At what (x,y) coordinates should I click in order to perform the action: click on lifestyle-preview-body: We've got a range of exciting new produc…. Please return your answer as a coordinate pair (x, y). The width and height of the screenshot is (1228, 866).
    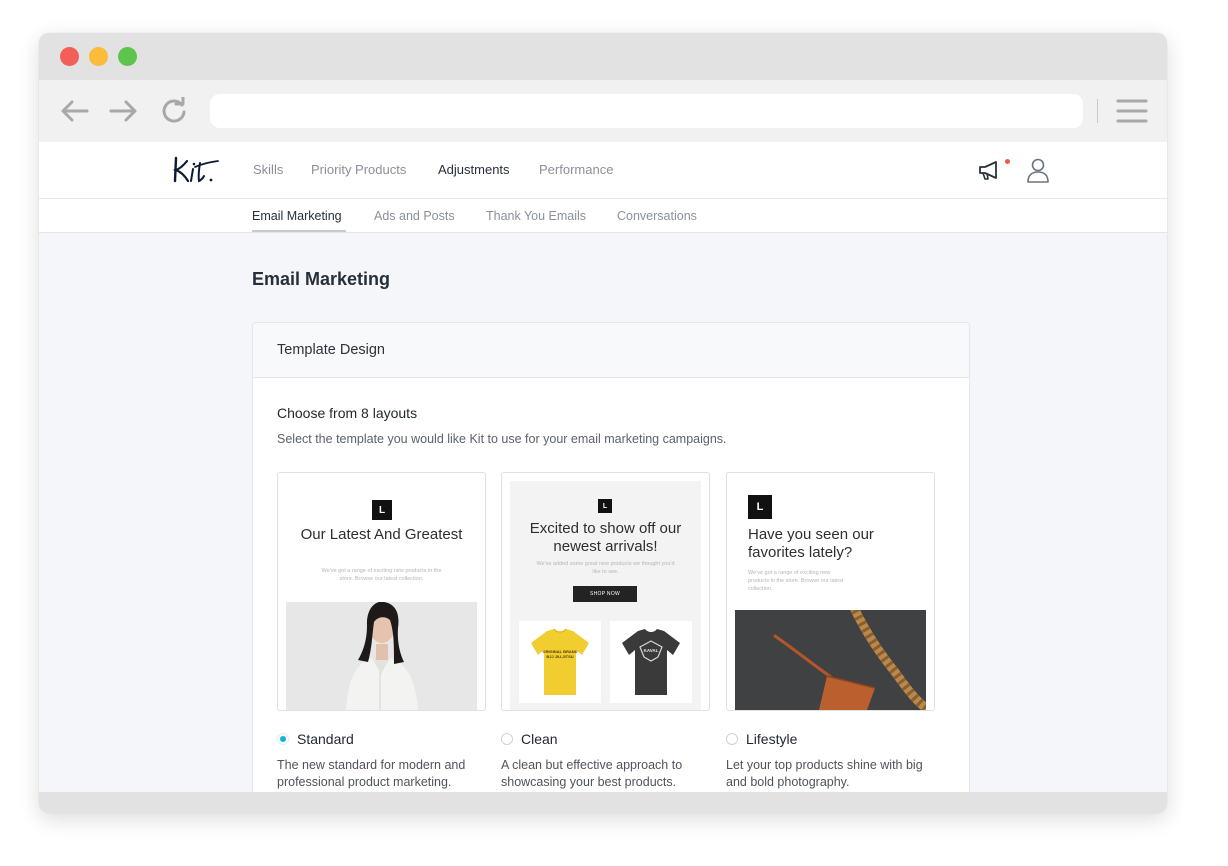
    Looking at the image, I should click on (796, 581).